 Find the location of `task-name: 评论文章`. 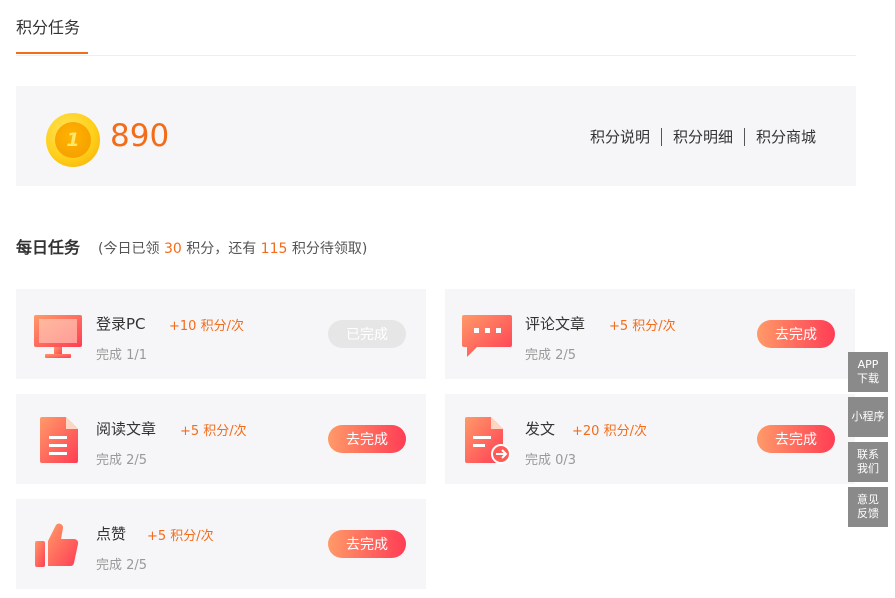

task-name: 评论文章 is located at coordinates (555, 324).